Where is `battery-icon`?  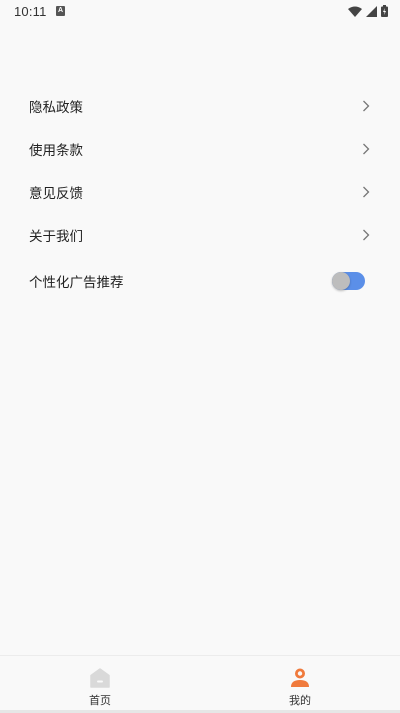
battery-icon is located at coordinates (384, 11).